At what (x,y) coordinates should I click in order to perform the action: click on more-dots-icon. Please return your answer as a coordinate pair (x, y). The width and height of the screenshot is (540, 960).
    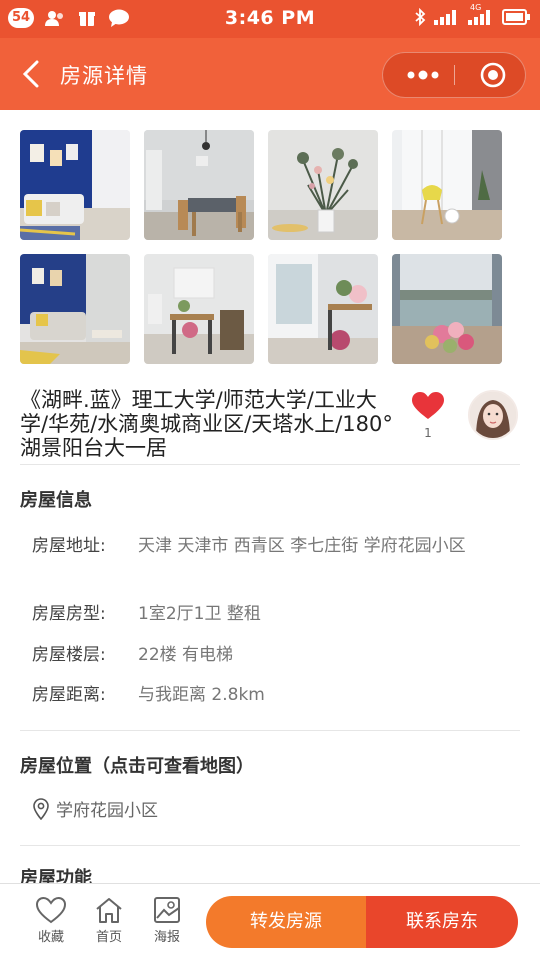
    Looking at the image, I should click on (423, 75).